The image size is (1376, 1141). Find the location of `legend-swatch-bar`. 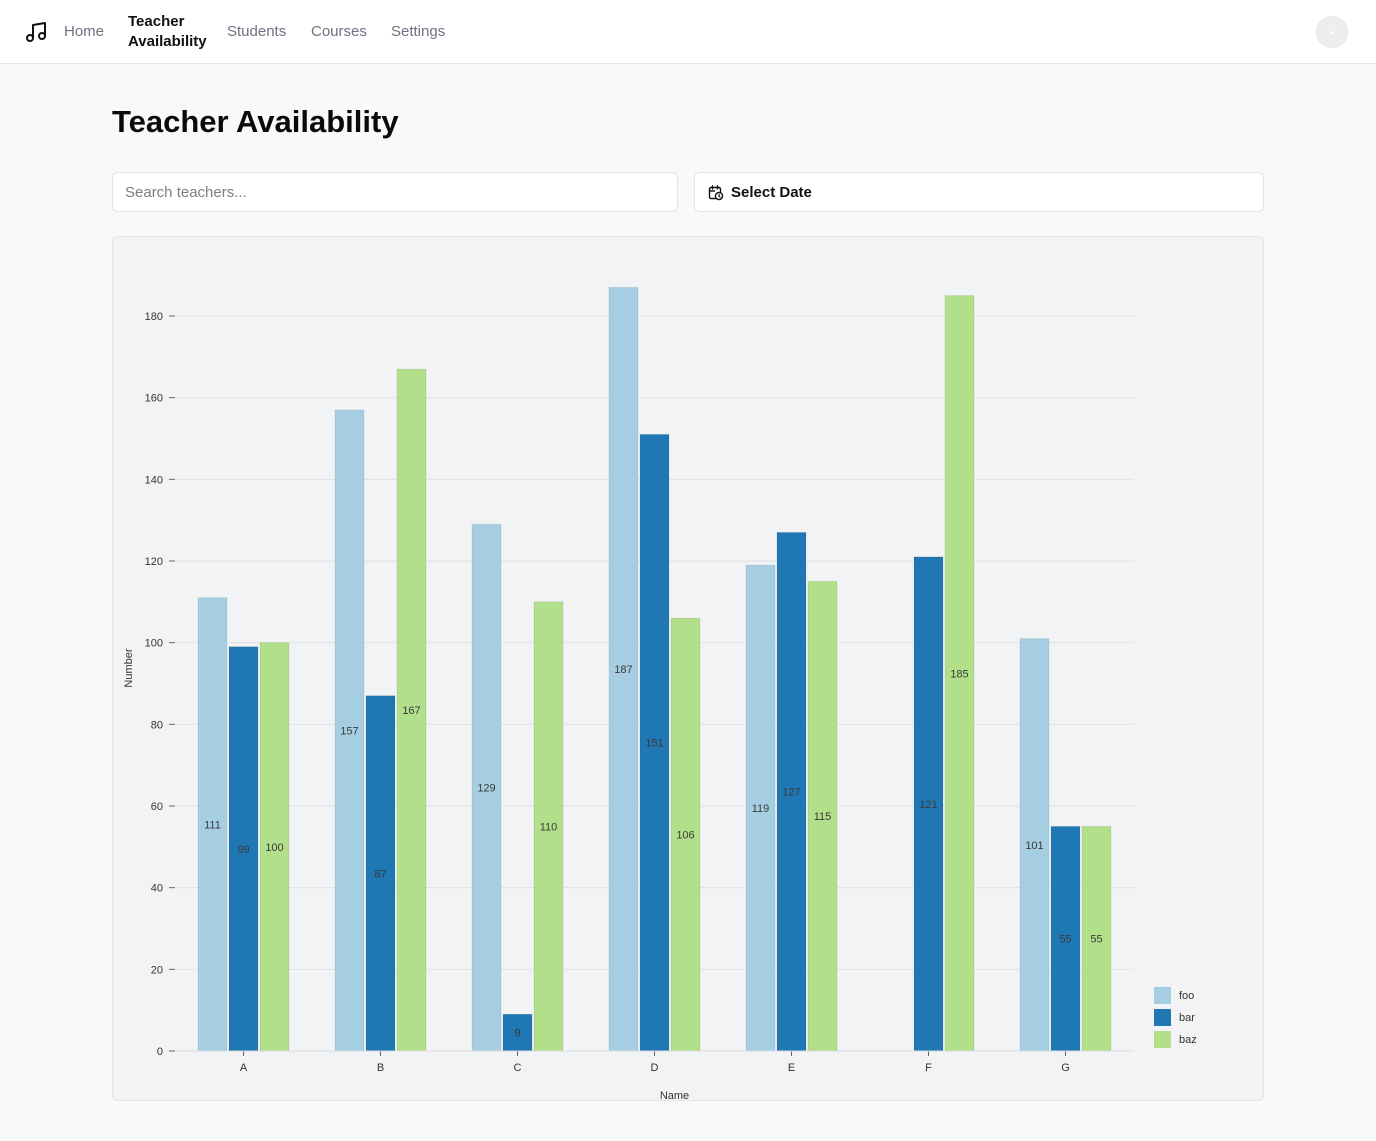

legend-swatch-bar is located at coordinates (1162, 1017).